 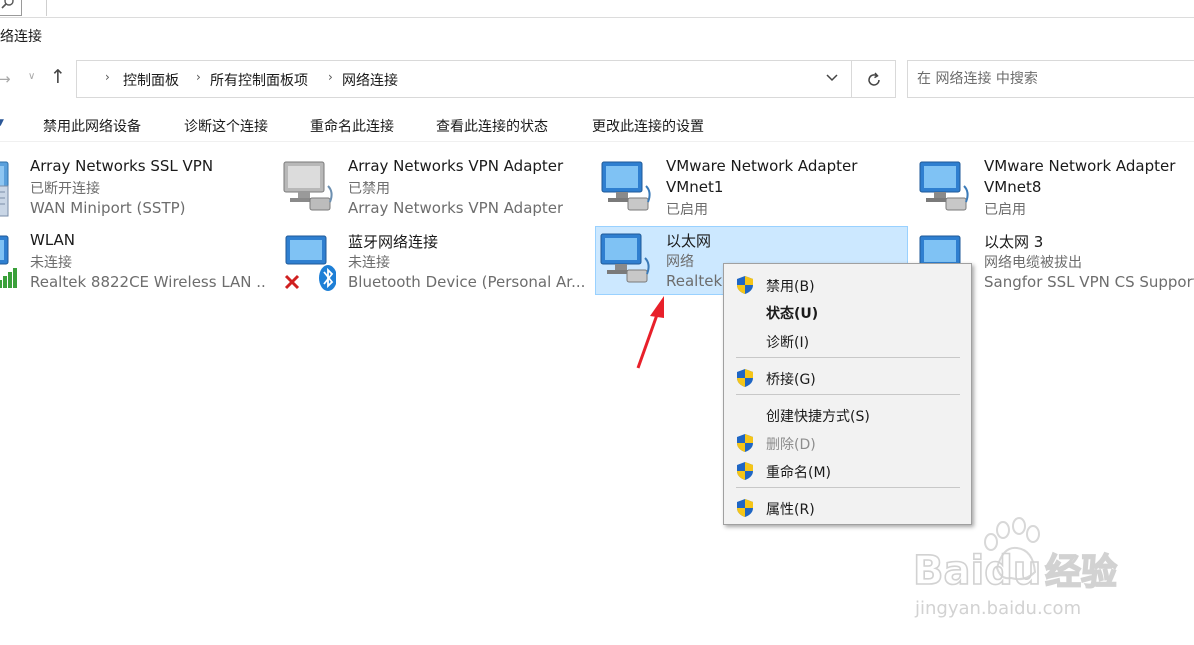 I want to click on menu-item-bridge: 桥接(G), so click(x=847, y=377).